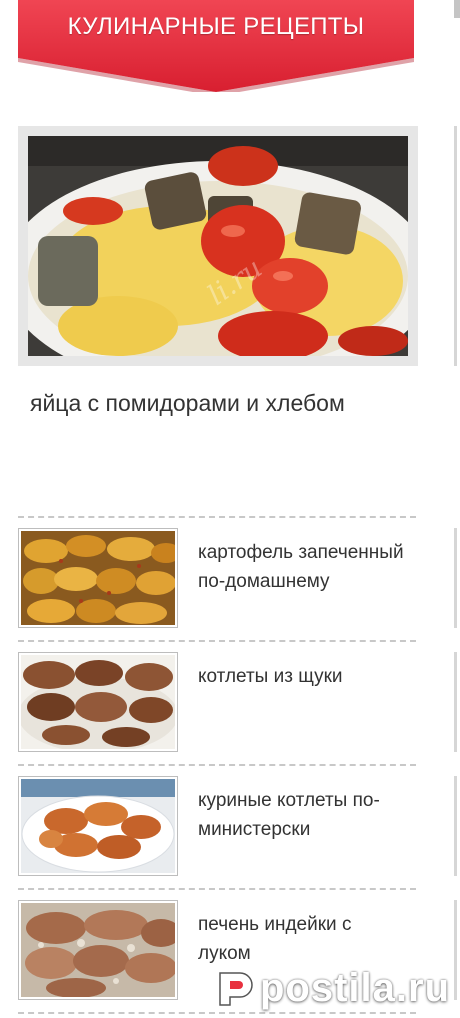  What do you see at coordinates (303, 939) in the screenshot?
I see `recipe-title: печень индейки с луком` at bounding box center [303, 939].